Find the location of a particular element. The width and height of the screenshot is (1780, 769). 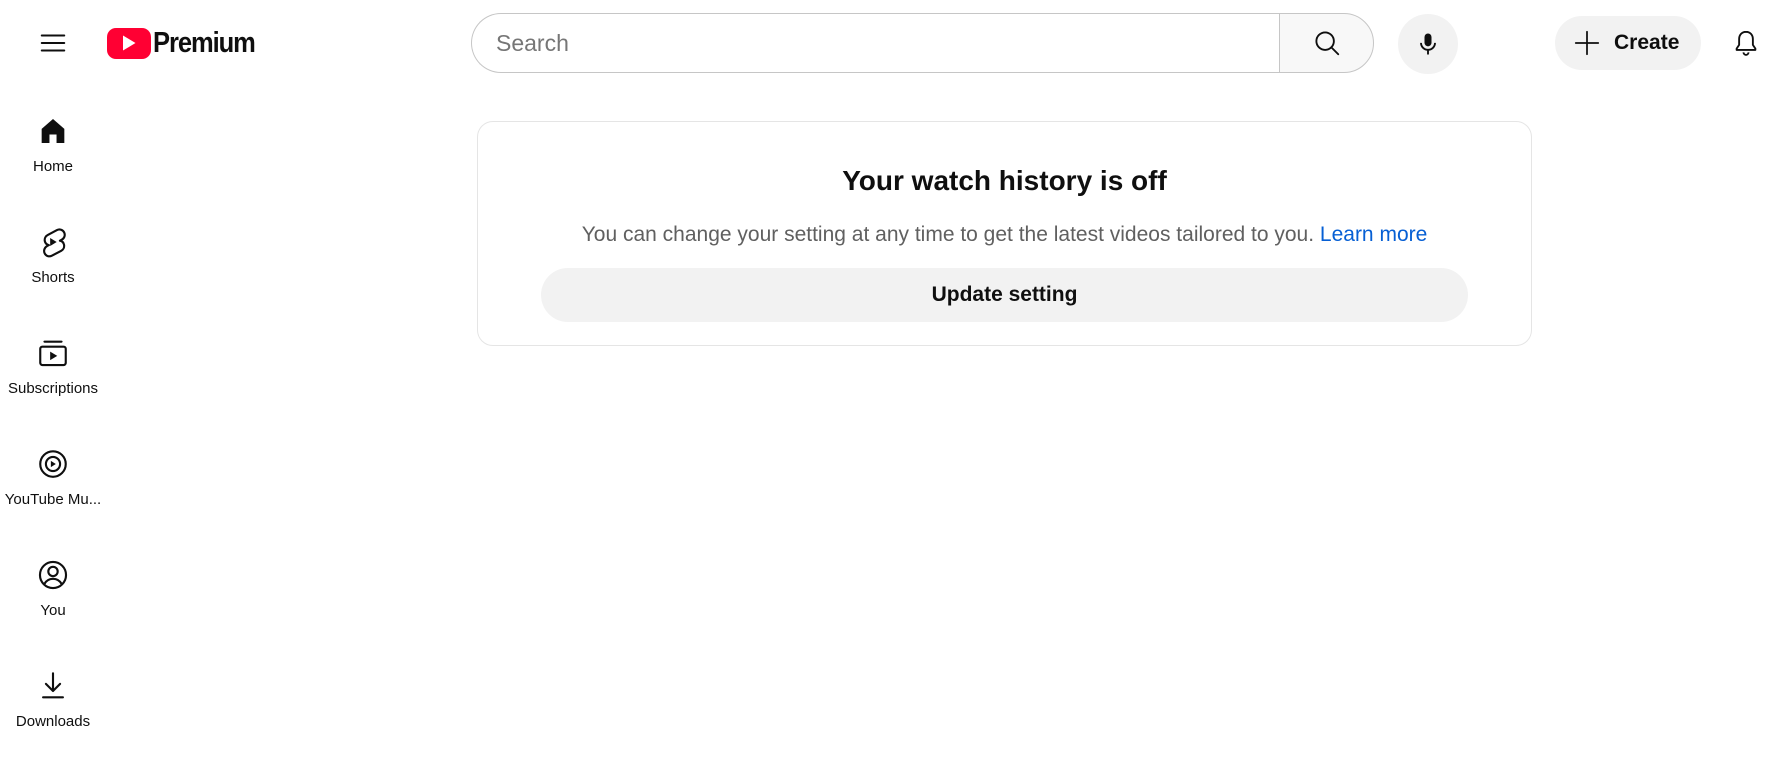

voice-search-button is located at coordinates (1428, 44).